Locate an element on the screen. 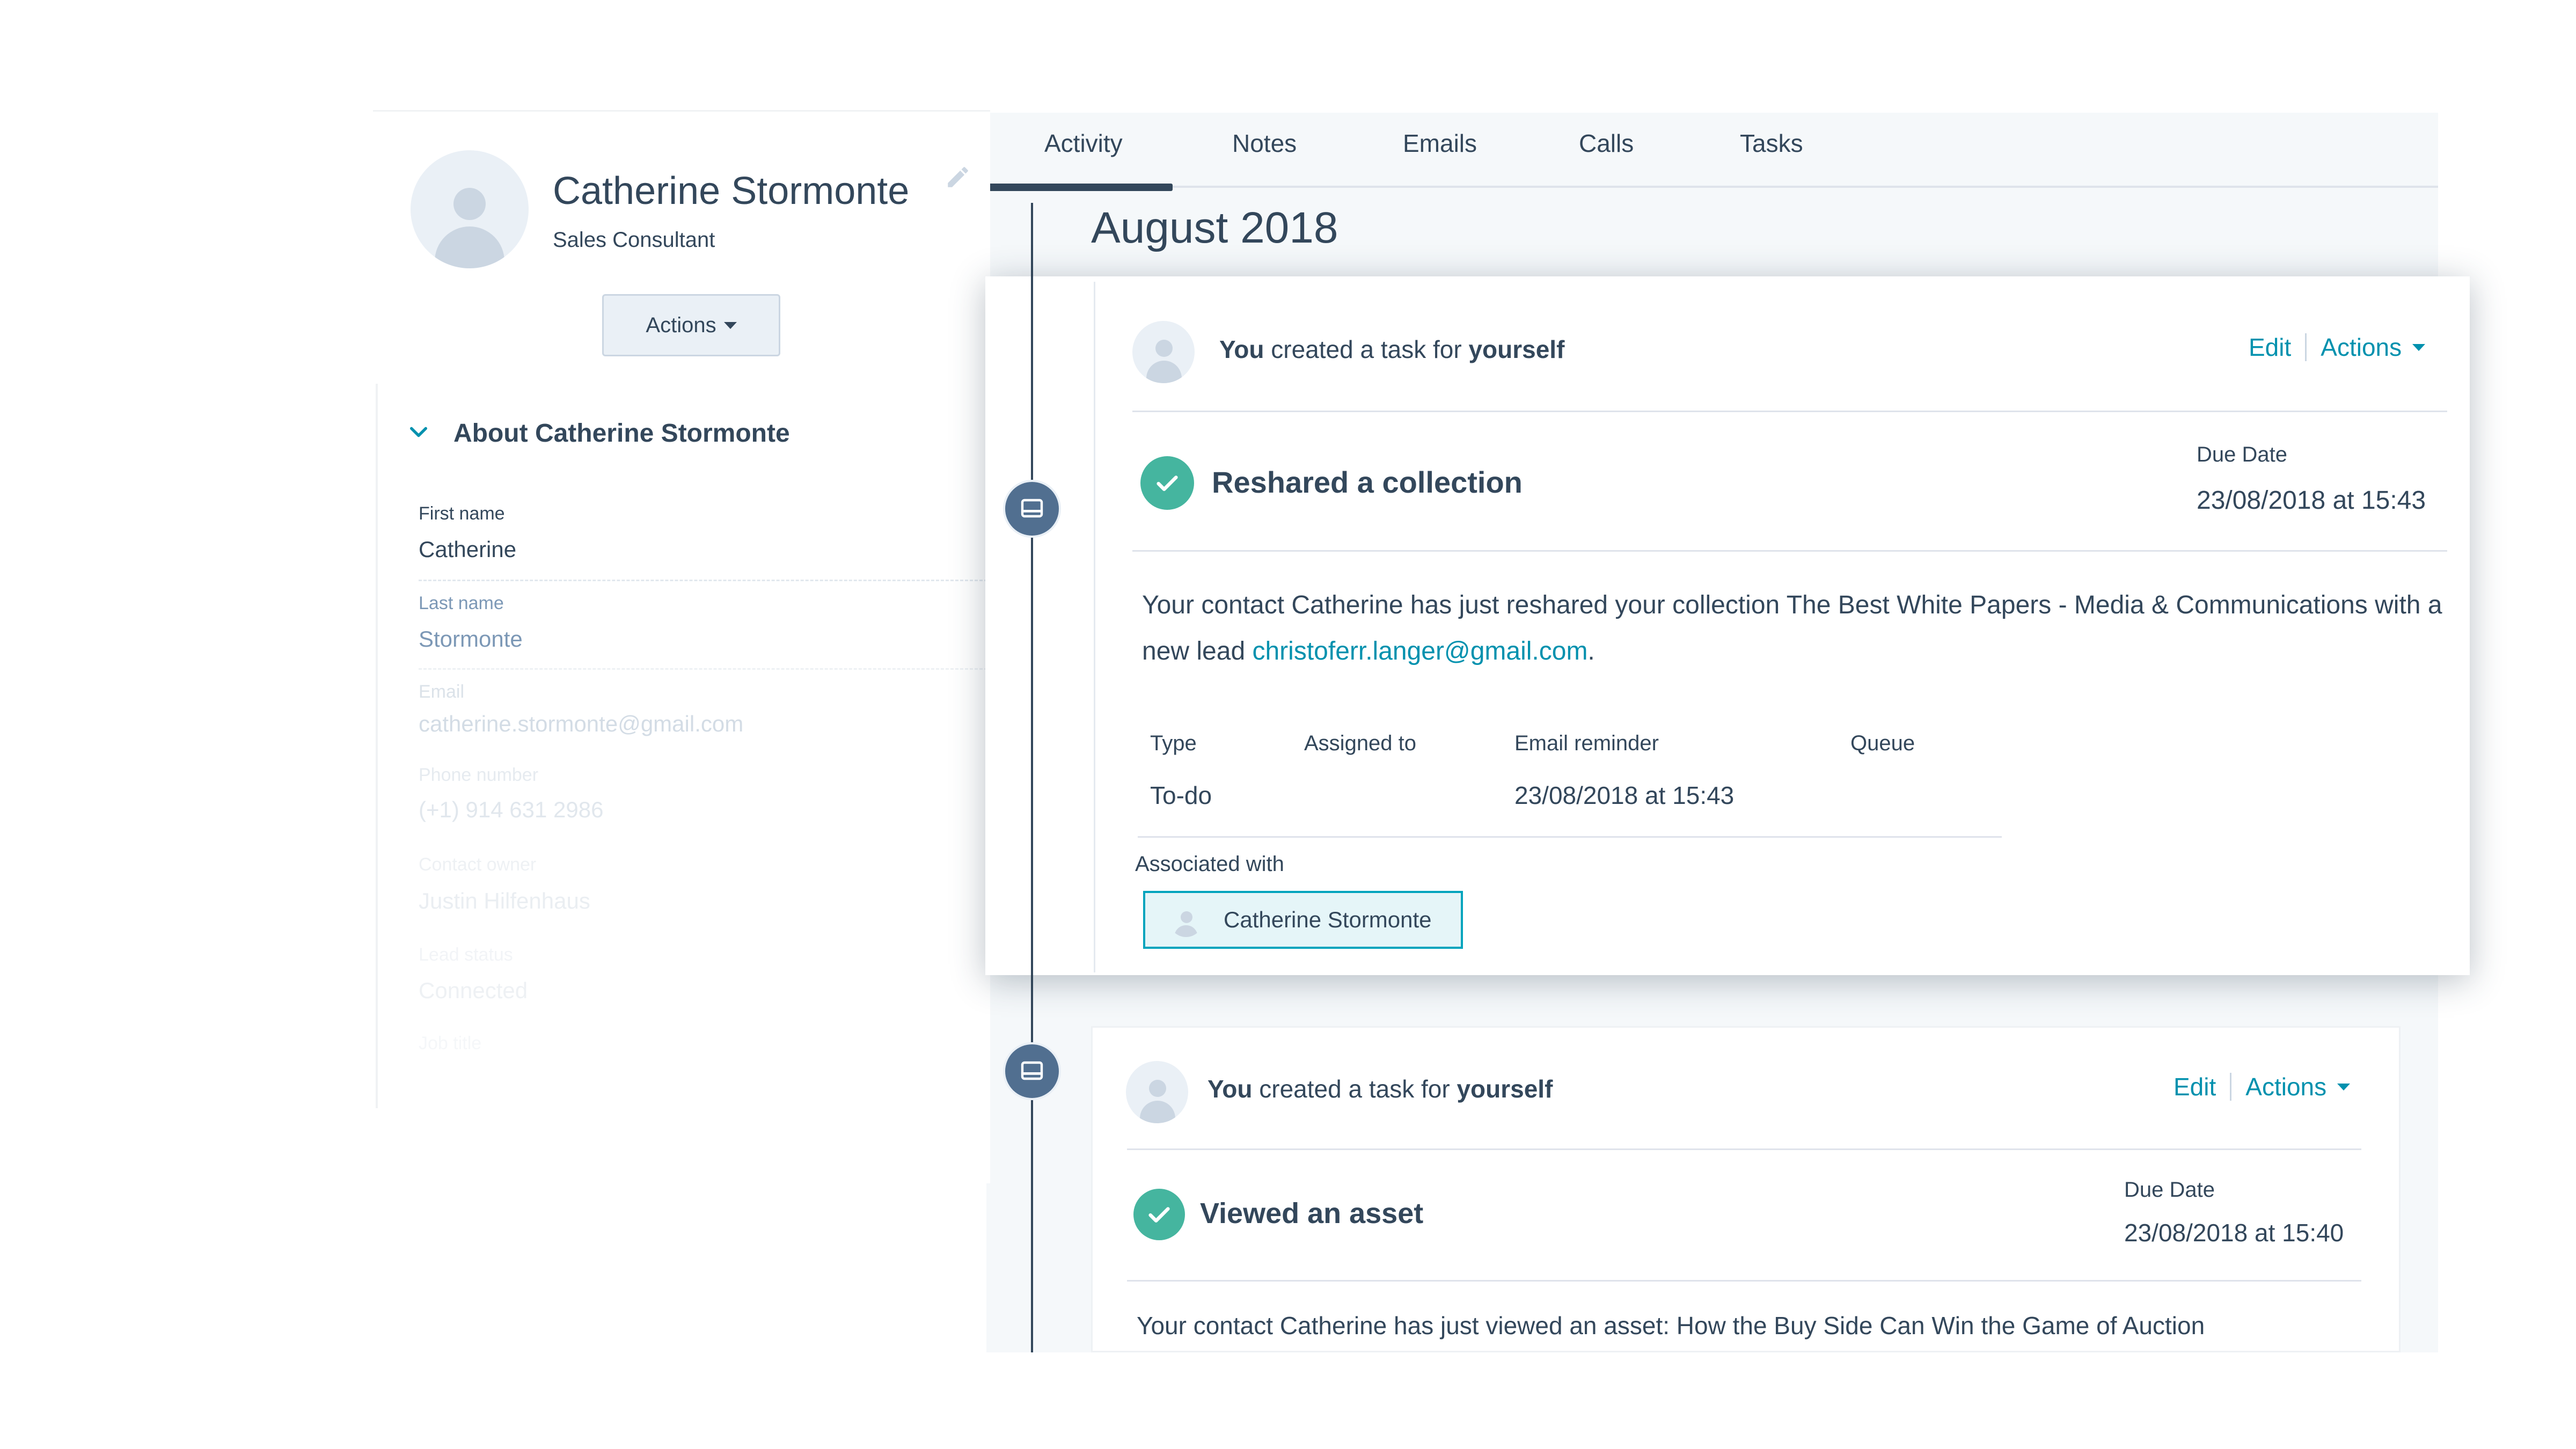  tab-tasks: Tasks is located at coordinates (1771, 143).